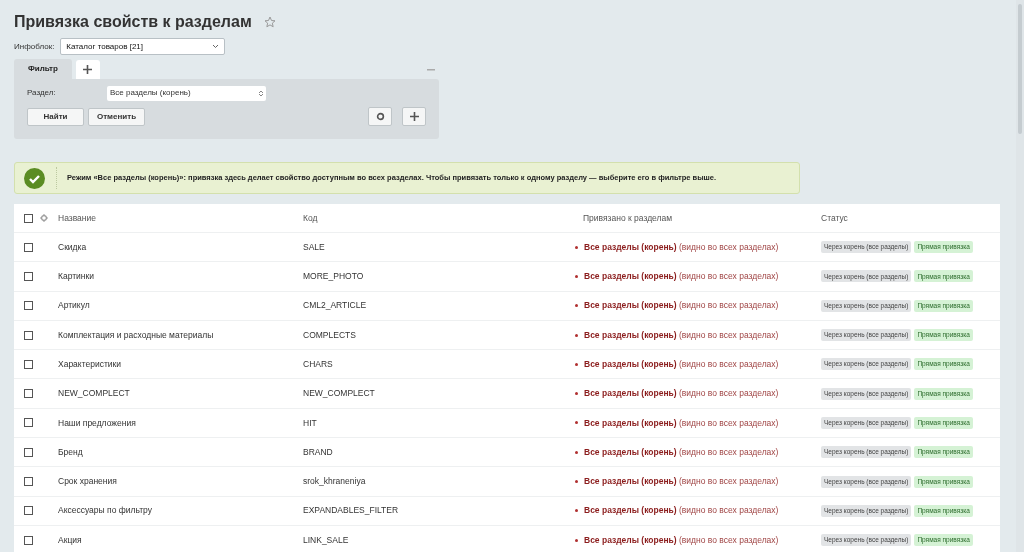 The height and width of the screenshot is (552, 1024). What do you see at coordinates (318, 364) in the screenshot?
I see `table-cell-text: CHARS` at bounding box center [318, 364].